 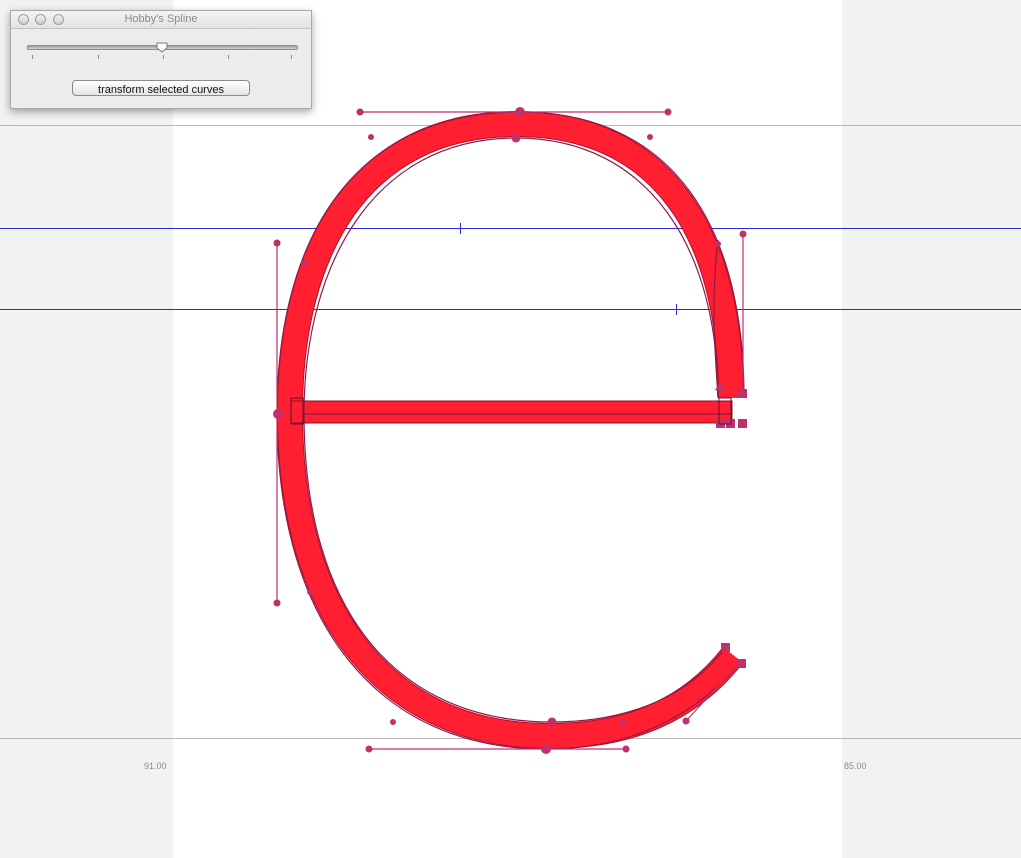 I want to click on palette-titlebar: Hobby's Spline, so click(x=161, y=20).